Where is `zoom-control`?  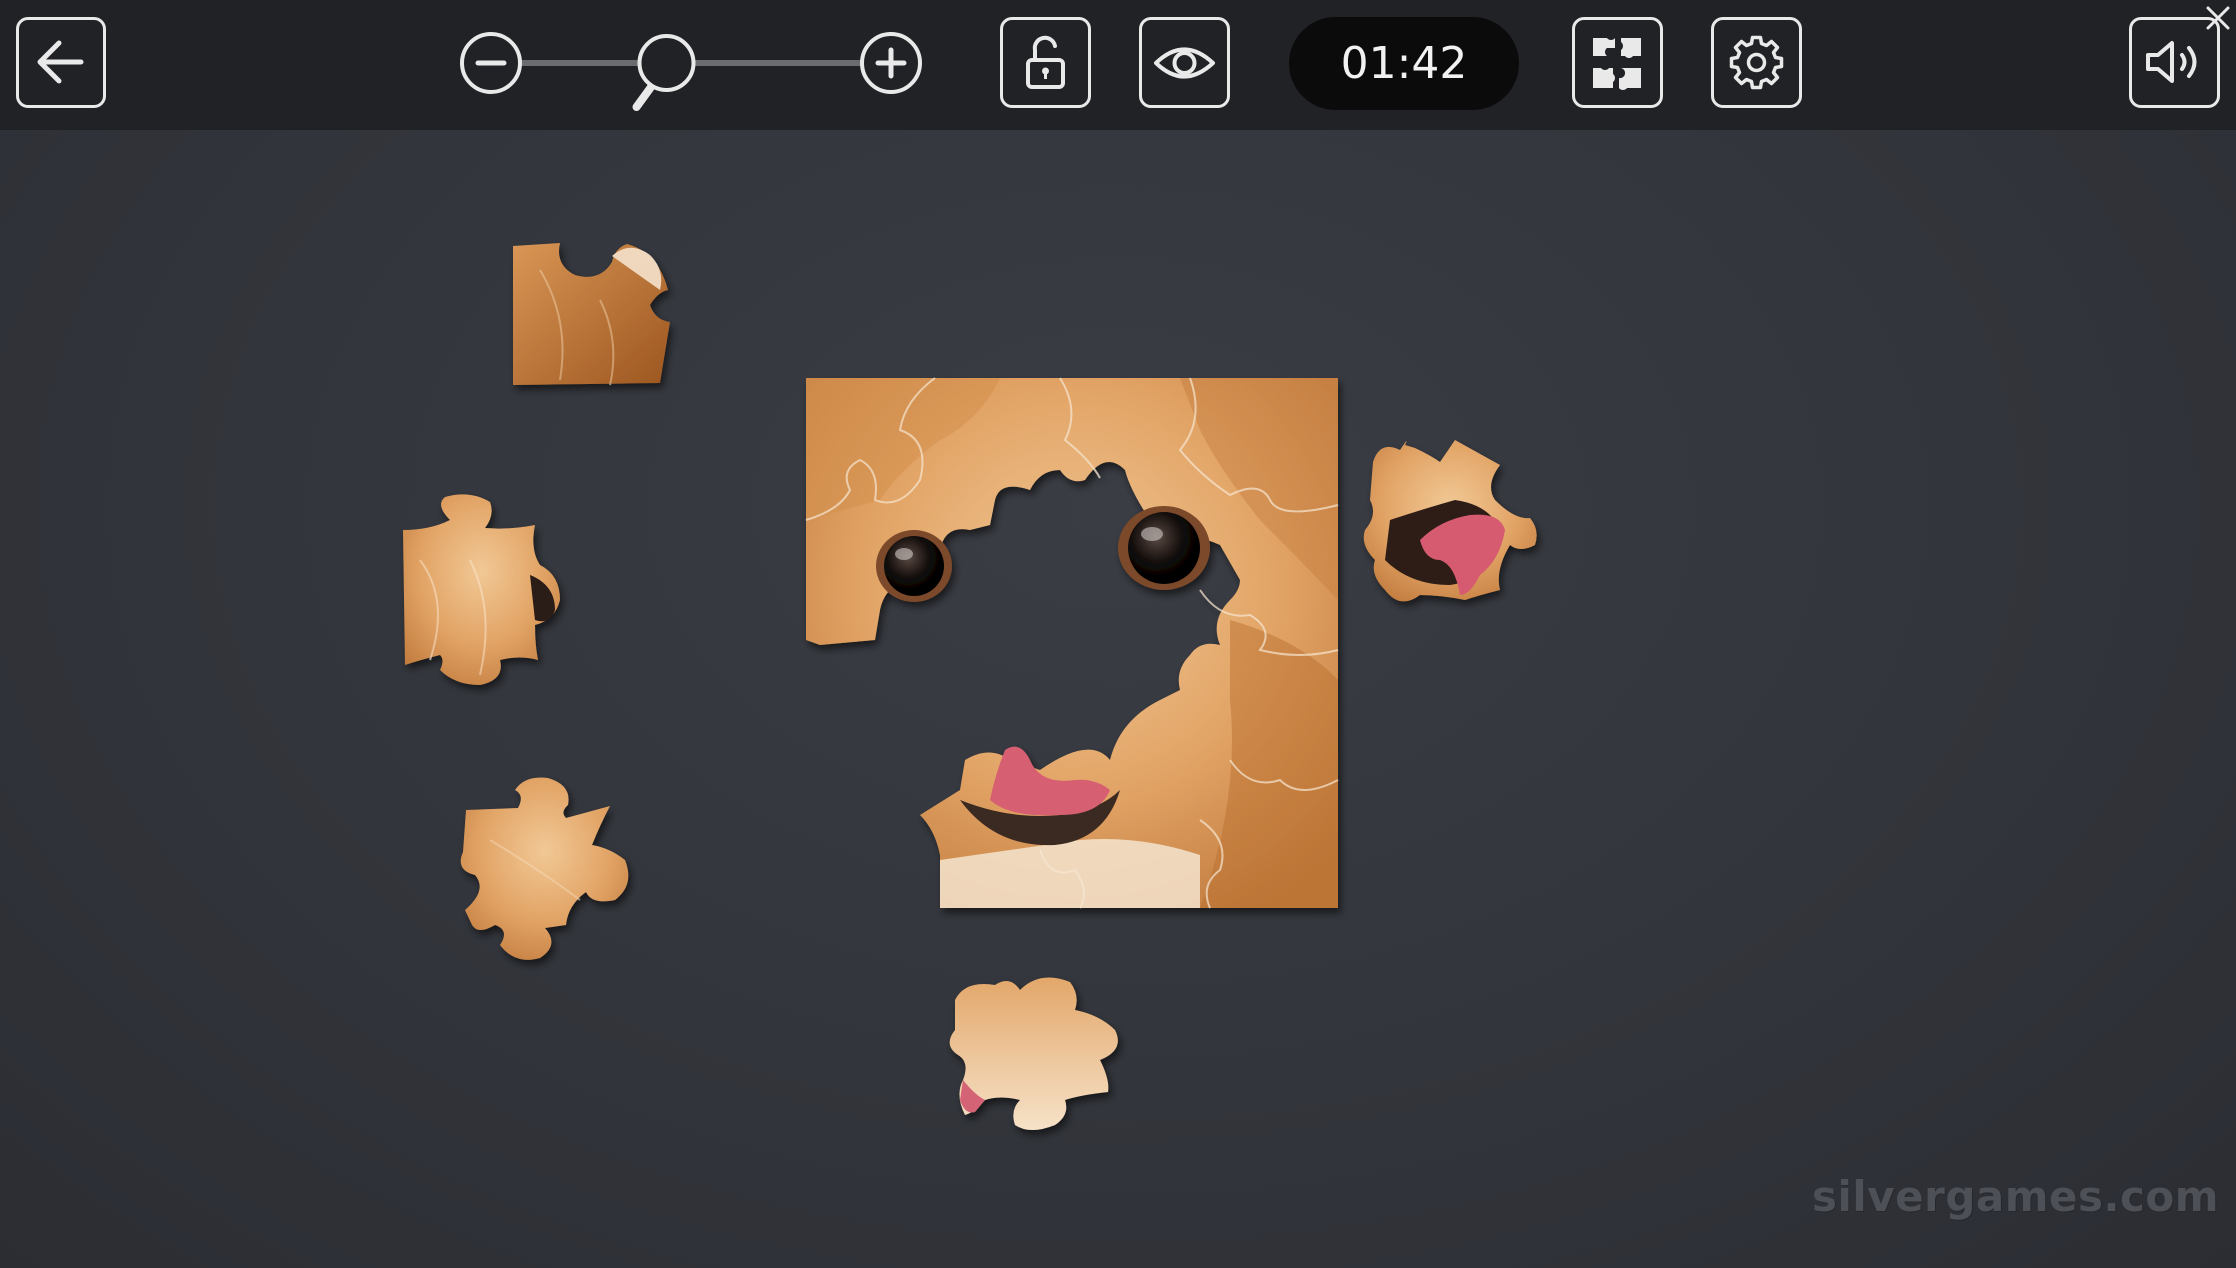
zoom-control is located at coordinates (691, 68).